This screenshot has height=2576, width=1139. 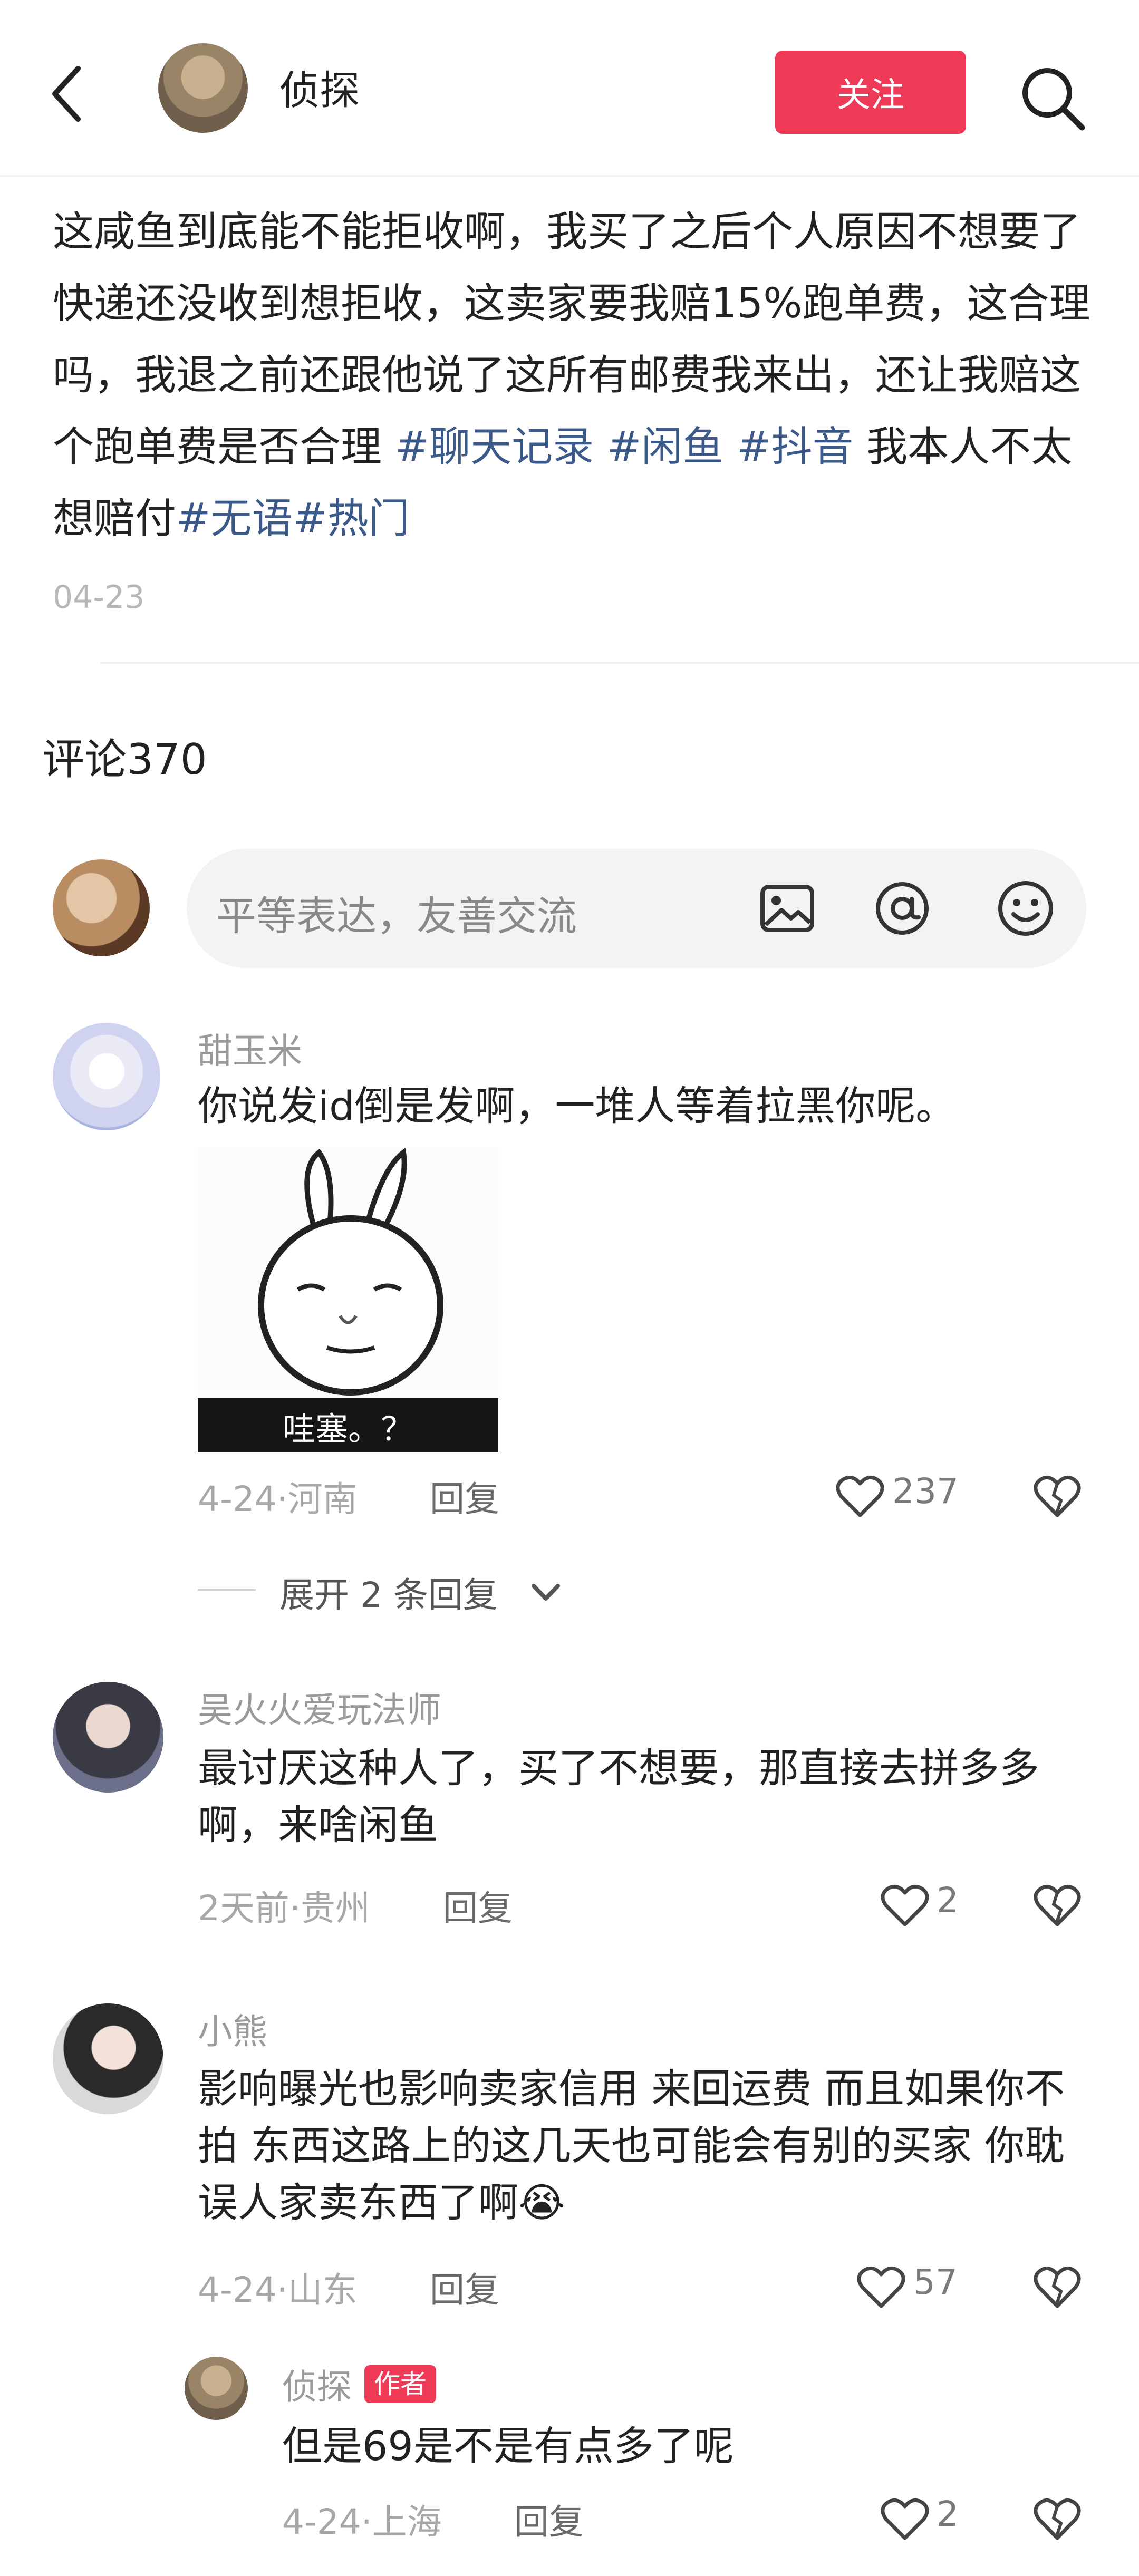 What do you see at coordinates (232, 2028) in the screenshot?
I see `commenter-name: 小熊` at bounding box center [232, 2028].